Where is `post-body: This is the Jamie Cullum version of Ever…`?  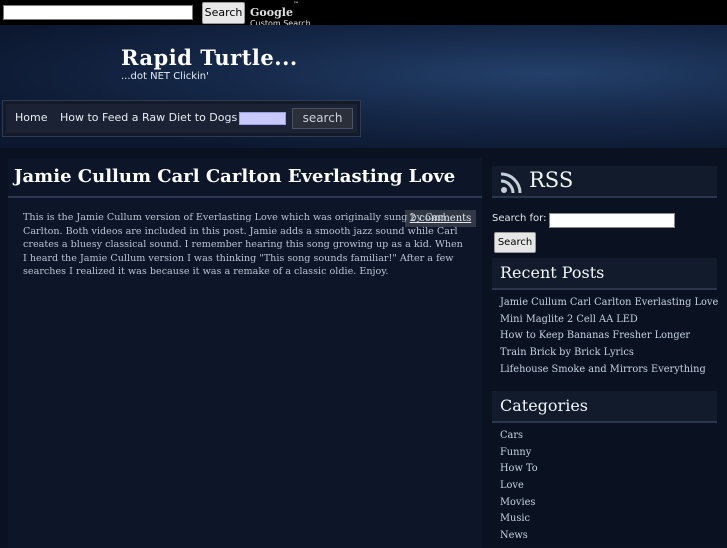 post-body: This is the Jamie Cullum version of Ever… is located at coordinates (243, 244).